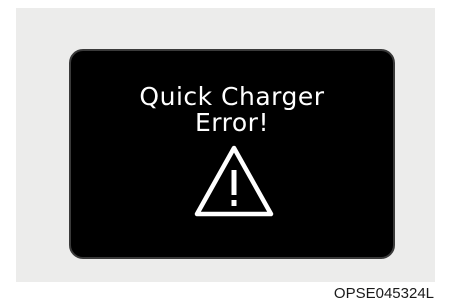 Image resolution: width=451 pixels, height=306 pixels. Describe the element at coordinates (232, 122) in the screenshot. I see `error-message-line2: Error!` at that location.